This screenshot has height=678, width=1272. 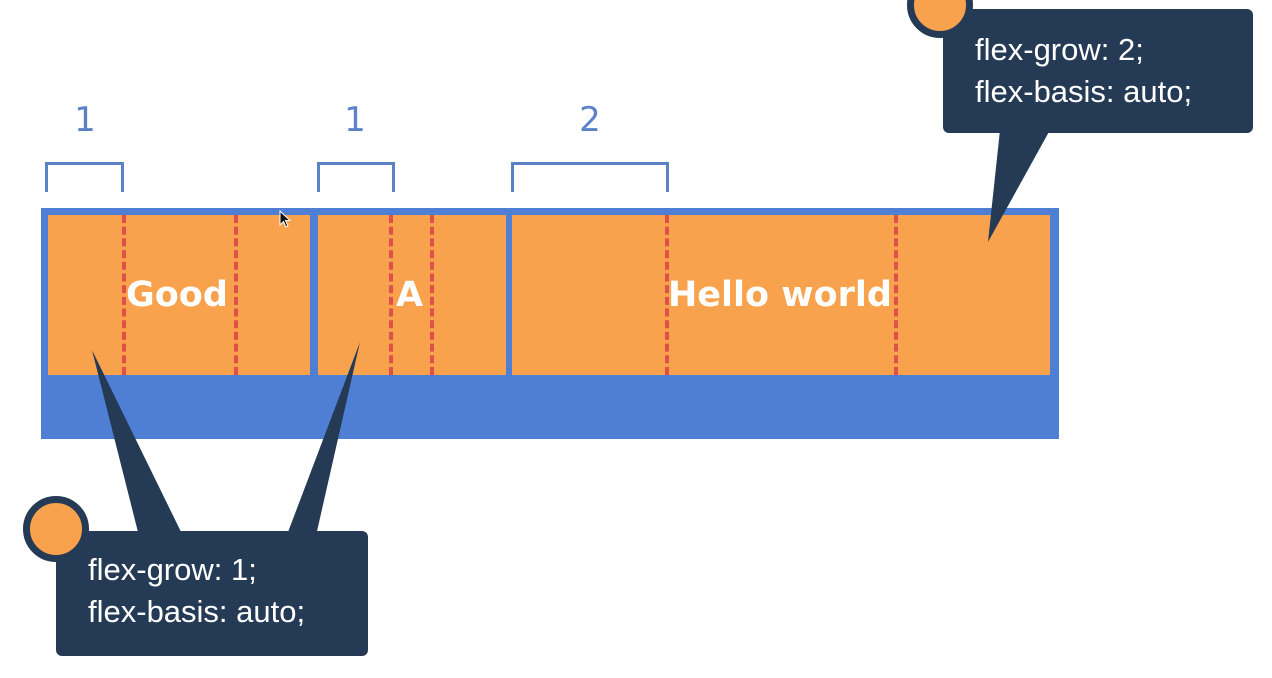 I want to click on right-callout-pointer, so click(x=1019, y=186).